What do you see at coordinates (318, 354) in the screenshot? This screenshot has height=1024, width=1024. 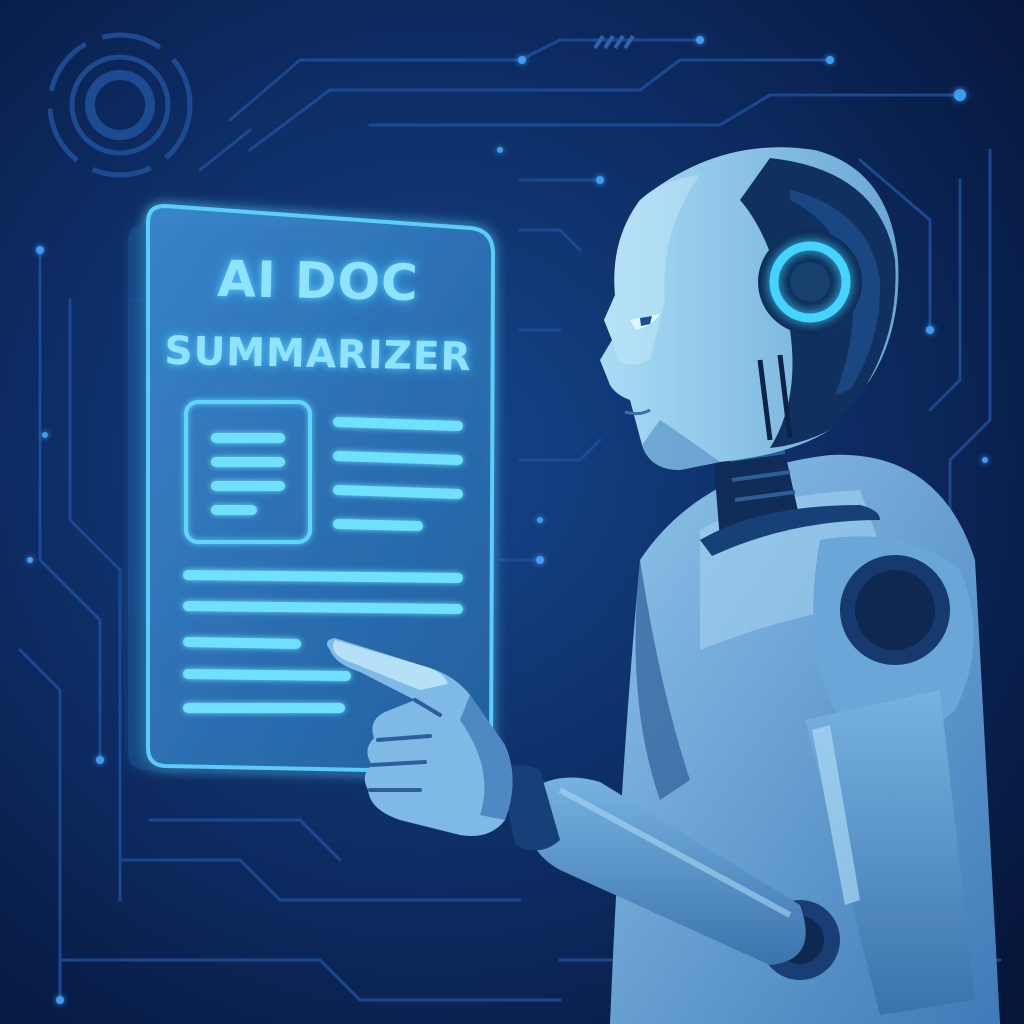 I see `document-title-line-2: SUMMARIZER` at bounding box center [318, 354].